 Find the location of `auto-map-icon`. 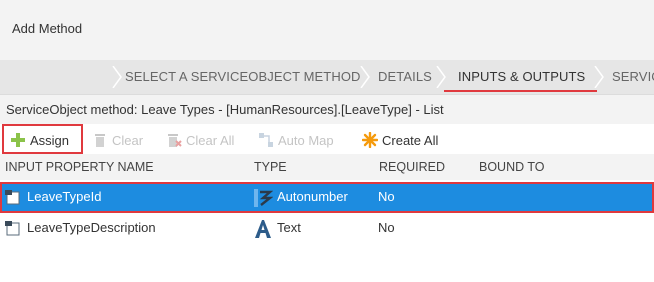

auto-map-icon is located at coordinates (266, 140).